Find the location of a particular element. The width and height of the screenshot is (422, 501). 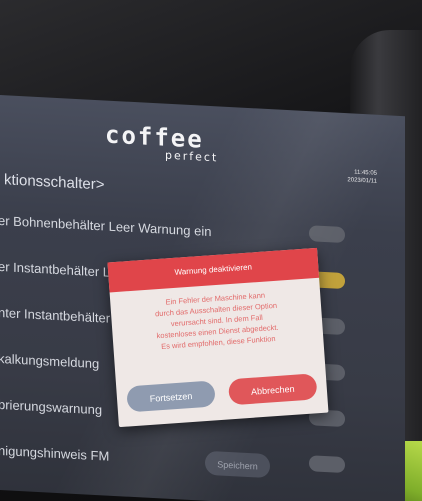

brand-logo: coffee perfect is located at coordinates (162, 142).